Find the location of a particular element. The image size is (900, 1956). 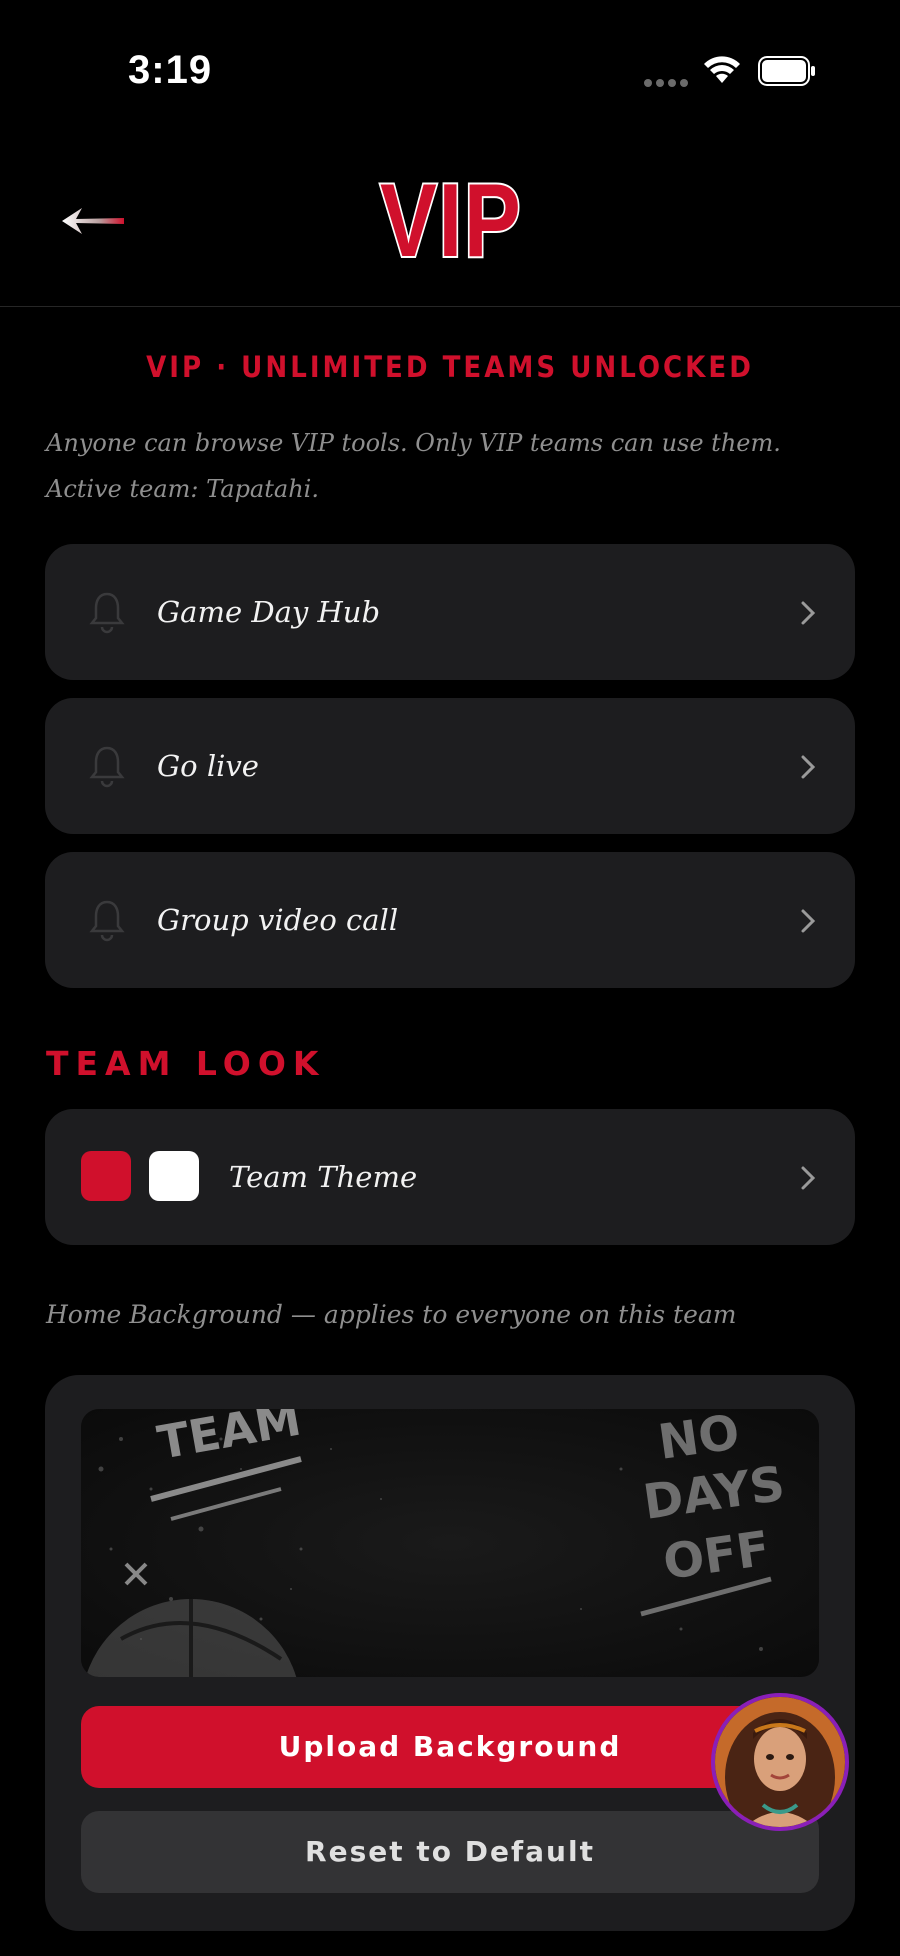

avatar-portrait is located at coordinates (780, 1762).